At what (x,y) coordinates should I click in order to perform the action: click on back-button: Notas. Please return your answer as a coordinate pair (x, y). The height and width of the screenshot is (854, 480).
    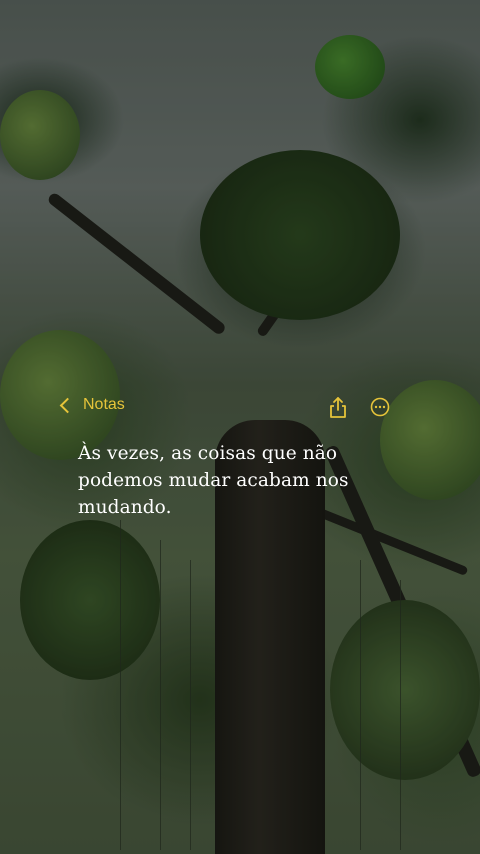
    Looking at the image, I should click on (92, 405).